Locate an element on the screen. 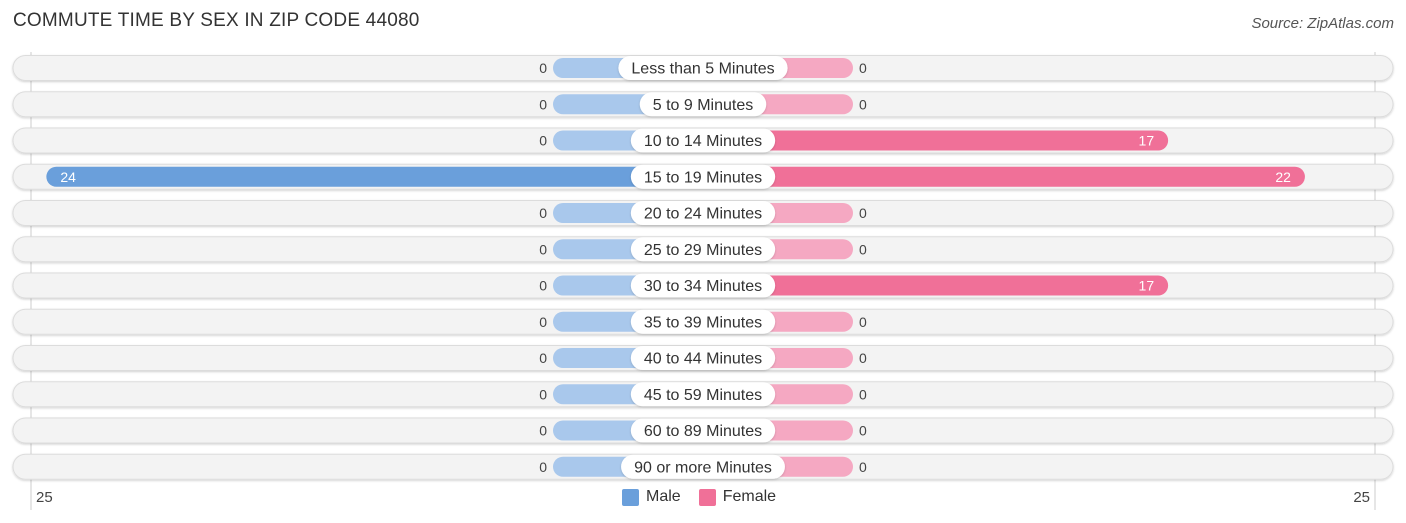  category-label: 90 or more Minutes is located at coordinates (703, 467).